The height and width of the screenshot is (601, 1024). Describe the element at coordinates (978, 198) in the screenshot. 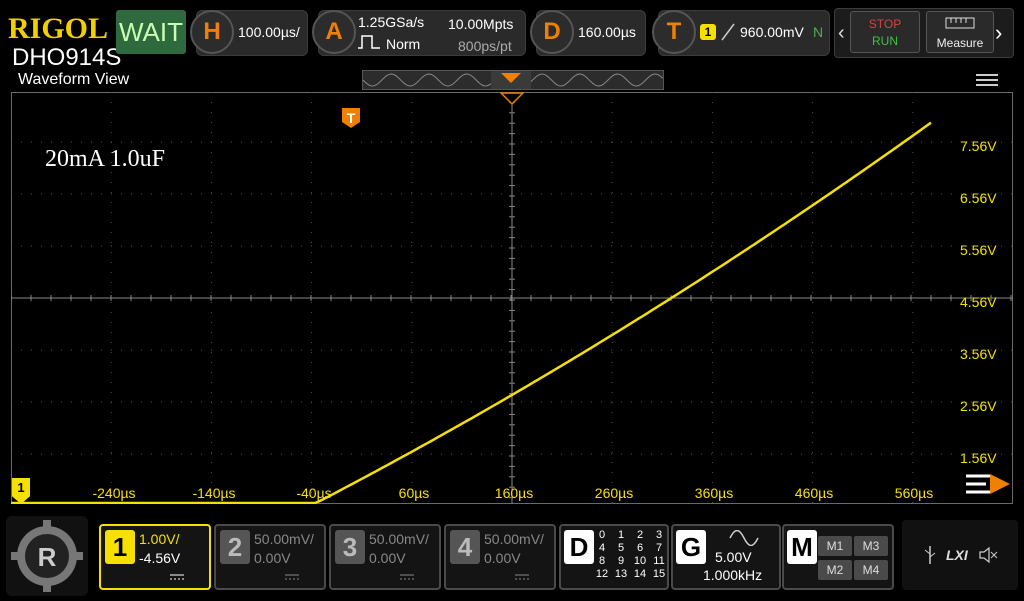

I see `voltage-axis-label: 6.56V` at that location.